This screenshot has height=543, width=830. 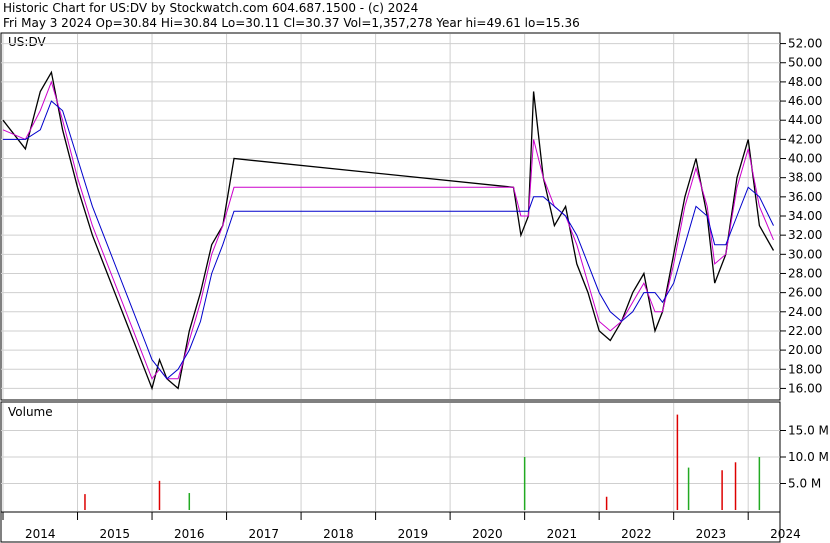 I want to click on symbol-label: US:DV, so click(x=27, y=42).